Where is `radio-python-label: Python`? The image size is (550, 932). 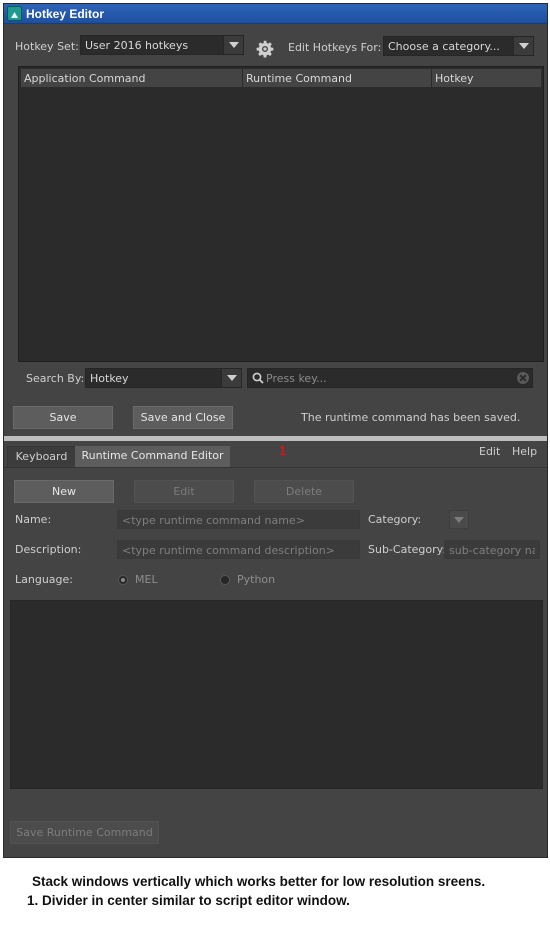 radio-python-label: Python is located at coordinates (256, 579).